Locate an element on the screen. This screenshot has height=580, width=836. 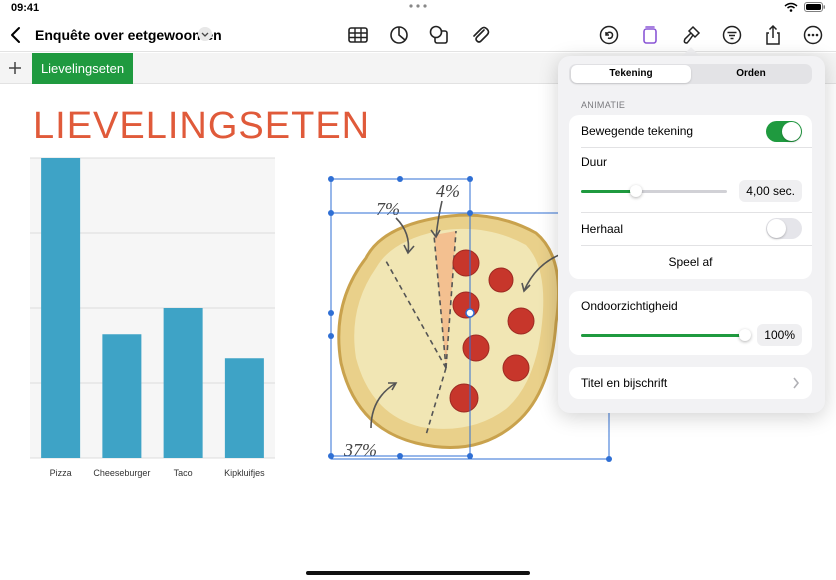
chart-bar-pizza is located at coordinates (61, 308).